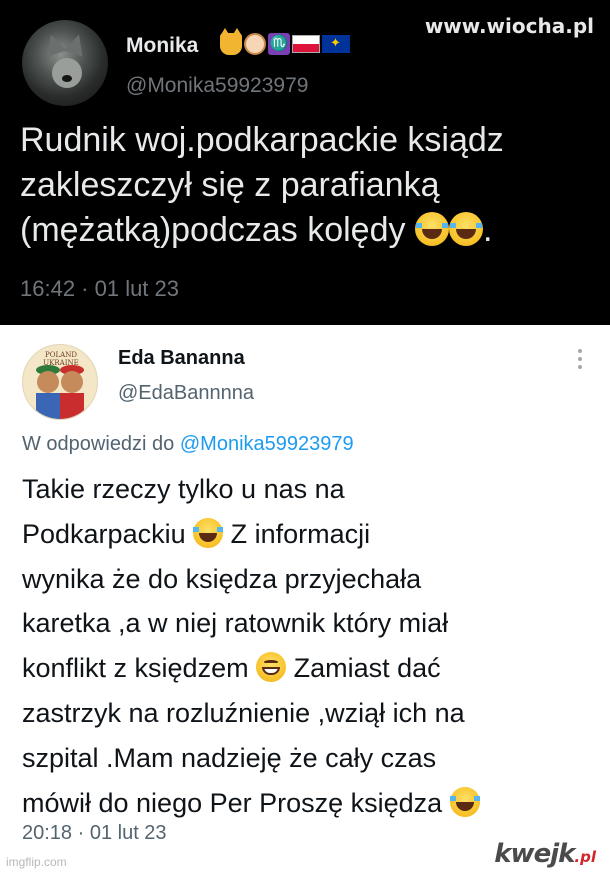 Image resolution: width=610 pixels, height=874 pixels. What do you see at coordinates (262, 140) in the screenshot?
I see `tweet-text-line: Rudnik woj.podkarpackie ksiądz` at bounding box center [262, 140].